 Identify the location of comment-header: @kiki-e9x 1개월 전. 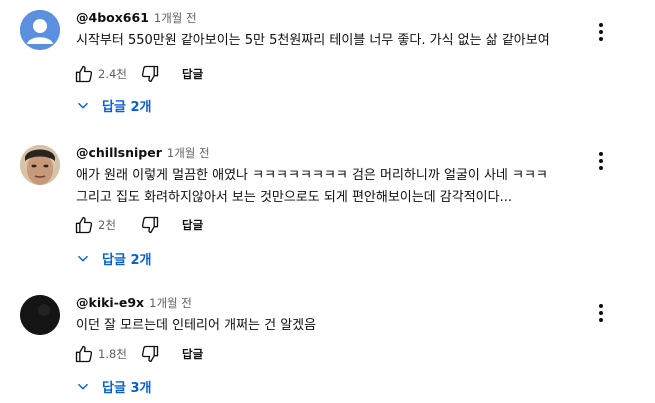
(134, 303).